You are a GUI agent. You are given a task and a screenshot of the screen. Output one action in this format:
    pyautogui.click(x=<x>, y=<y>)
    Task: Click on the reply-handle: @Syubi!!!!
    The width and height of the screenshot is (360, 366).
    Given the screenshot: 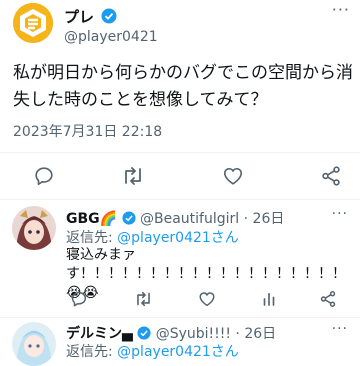 What is the action you would take?
    pyautogui.click(x=193, y=334)
    